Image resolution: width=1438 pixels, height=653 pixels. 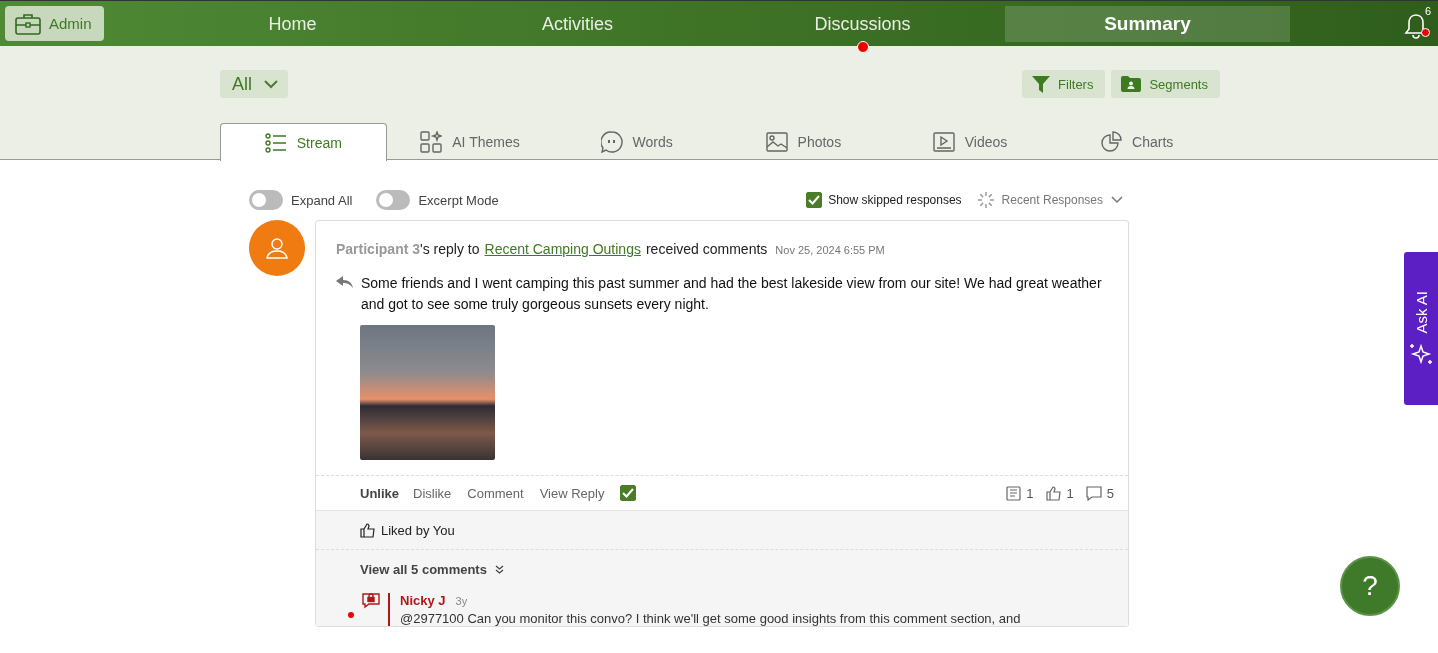 What do you see at coordinates (432, 493) in the screenshot?
I see `action-link: Dislike` at bounding box center [432, 493].